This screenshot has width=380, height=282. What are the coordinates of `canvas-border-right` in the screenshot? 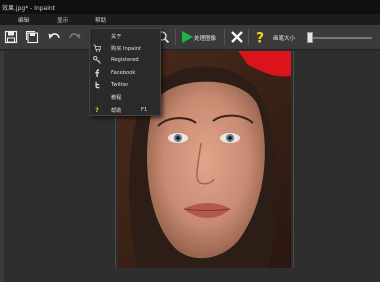 It's located at (293, 159).